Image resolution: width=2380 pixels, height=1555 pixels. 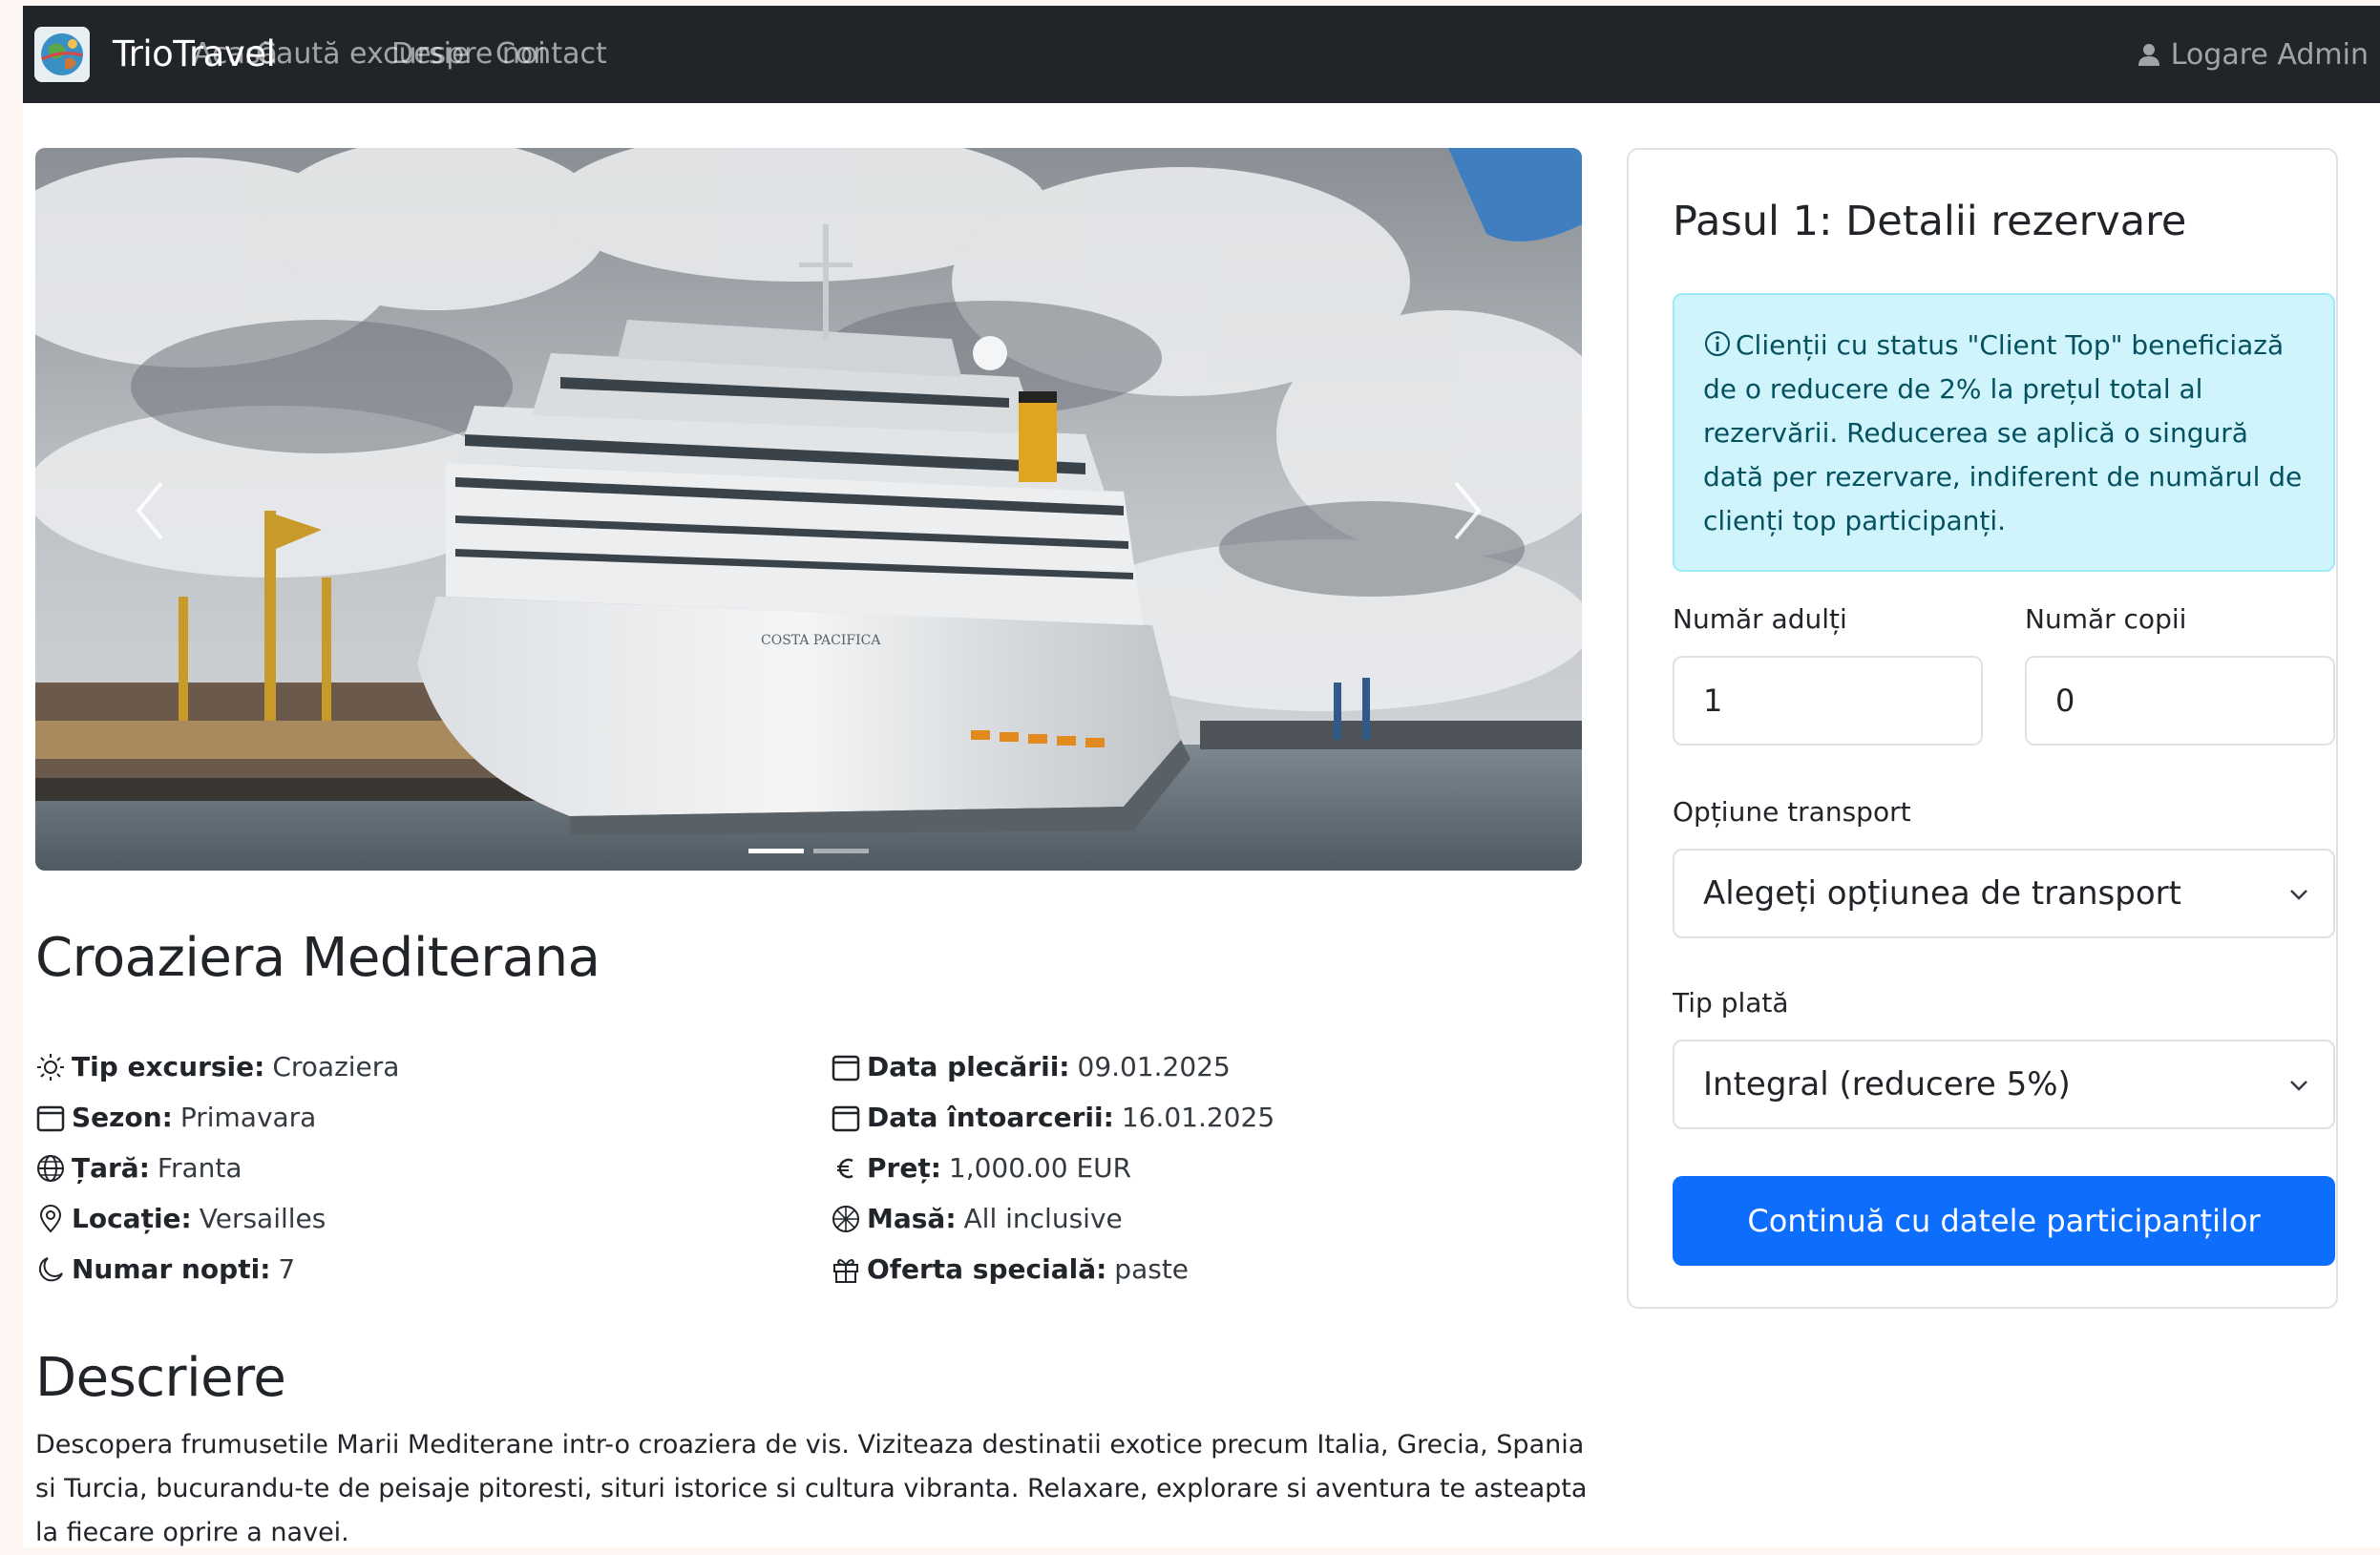 I want to click on detail-label: Locație:, so click(x=132, y=1218).